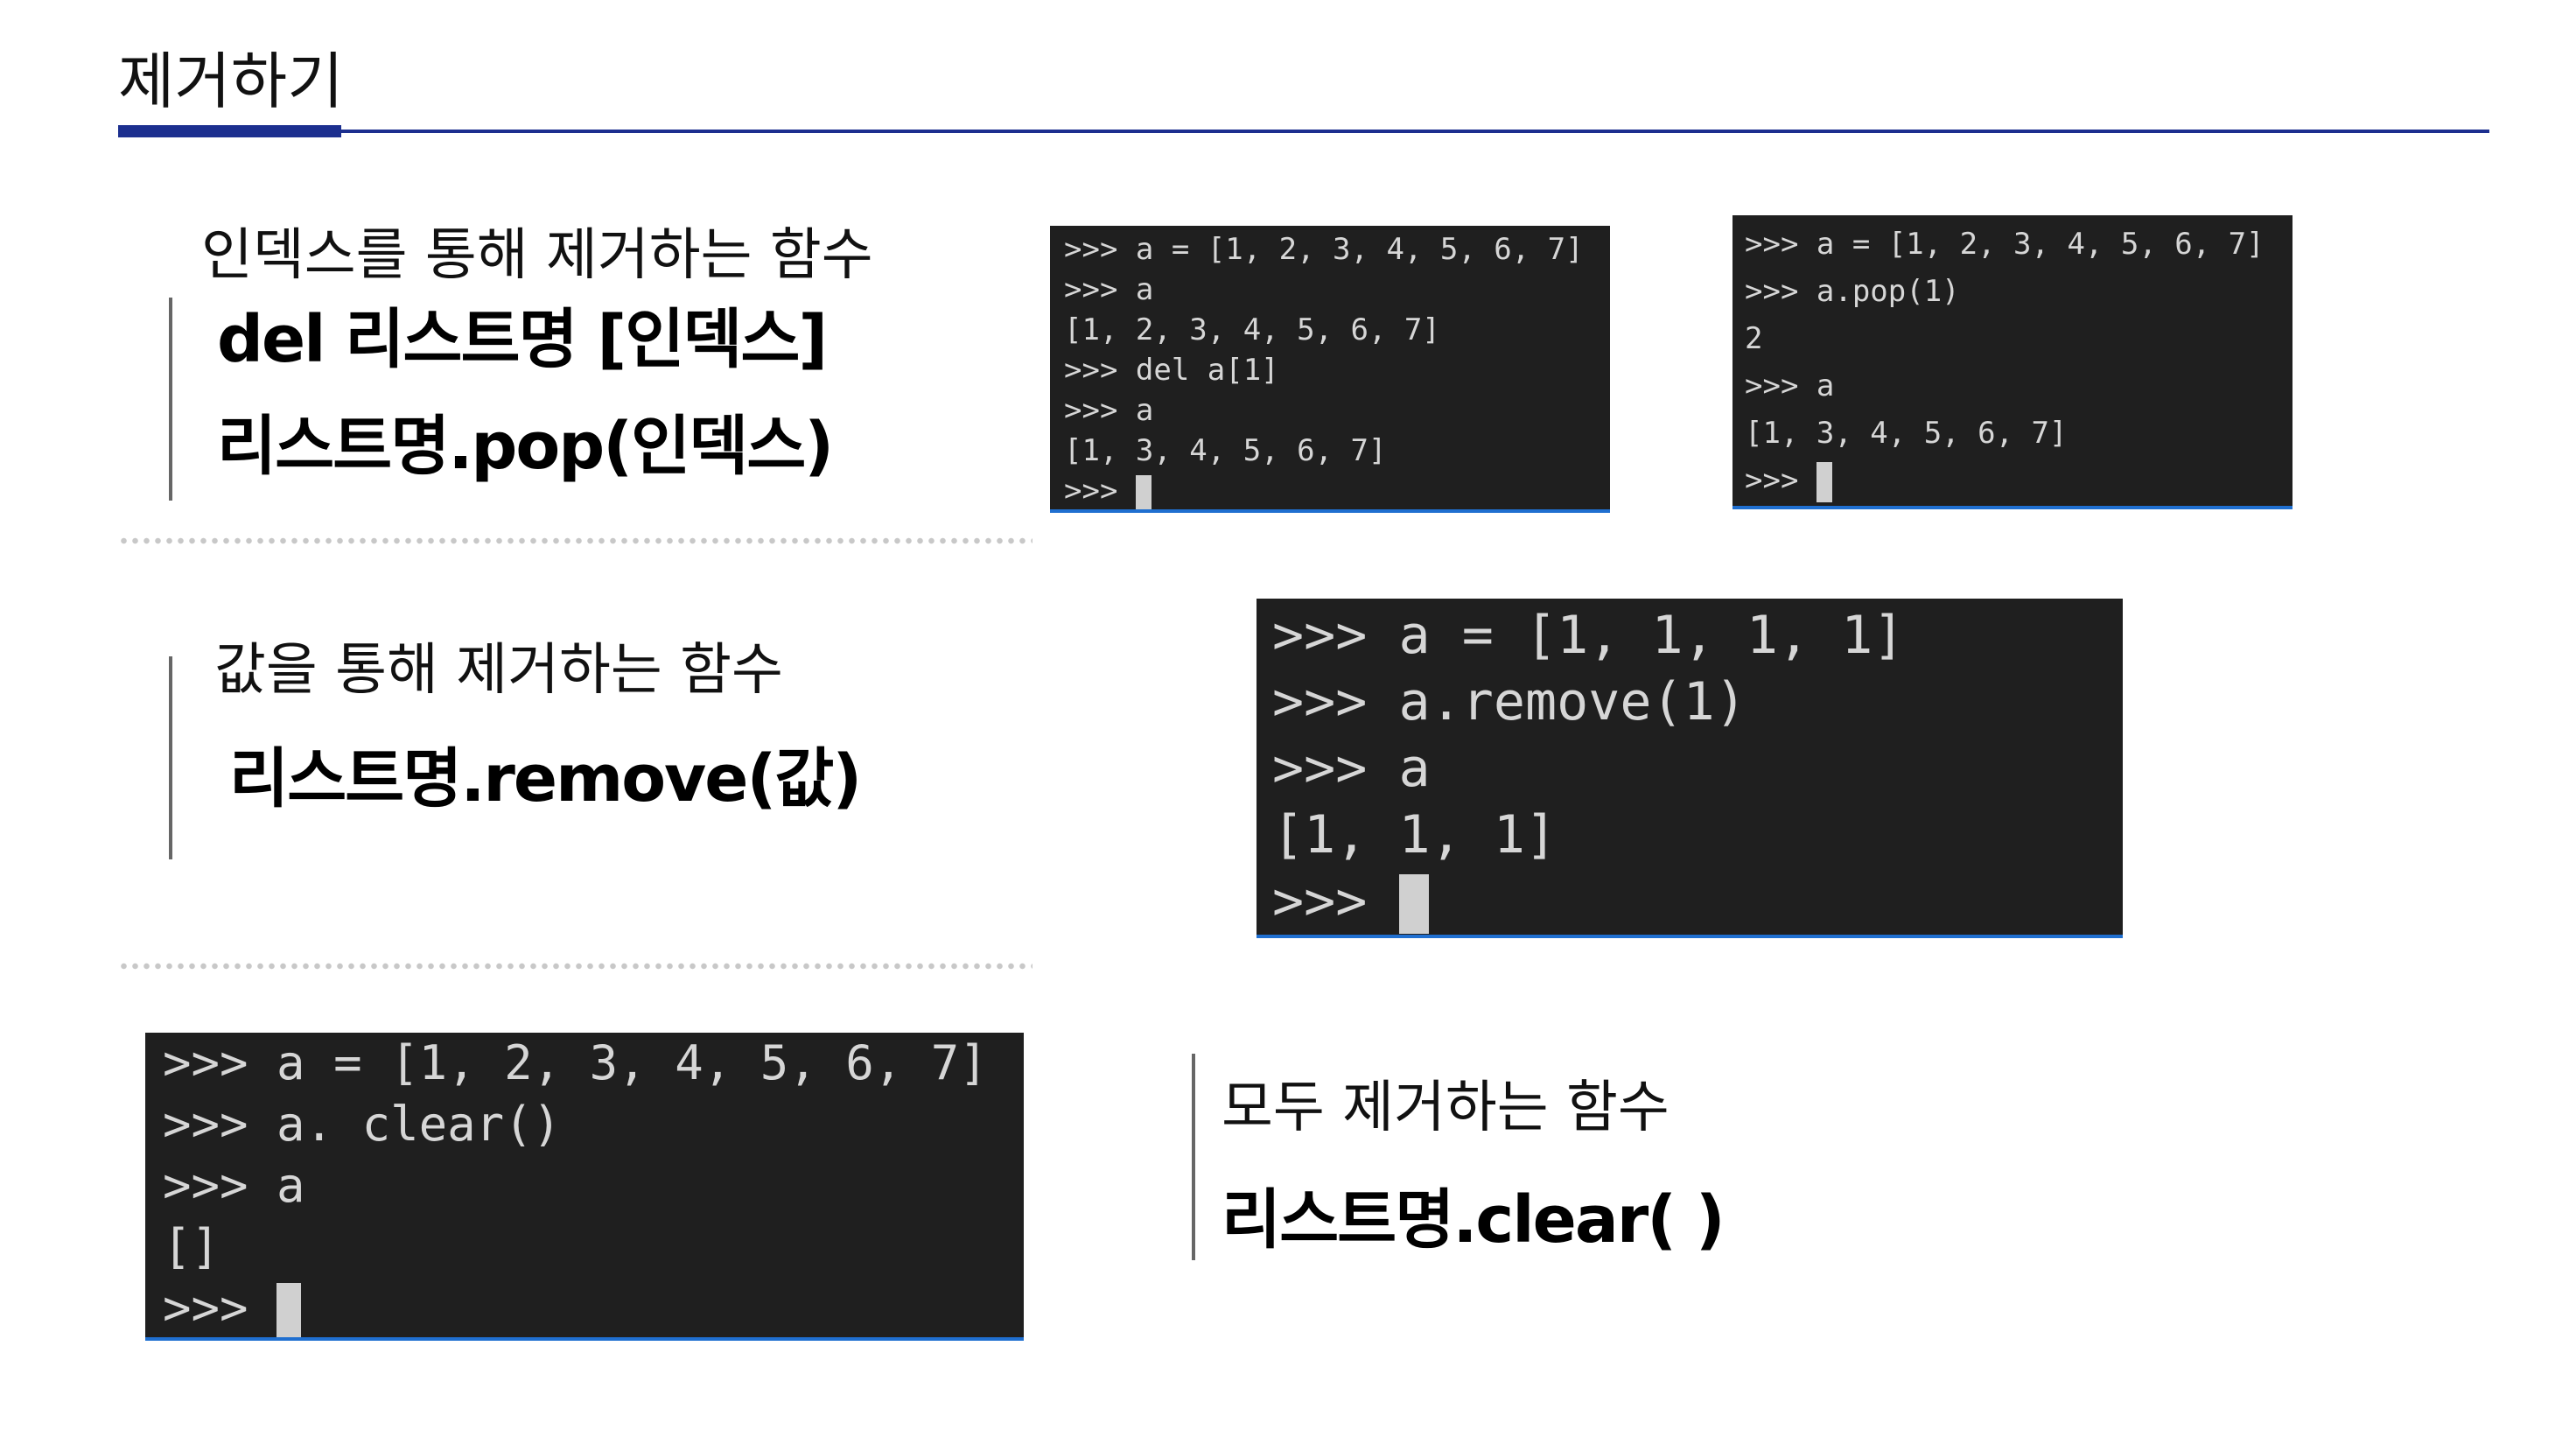  I want to click on section-marker-index, so click(170, 399).